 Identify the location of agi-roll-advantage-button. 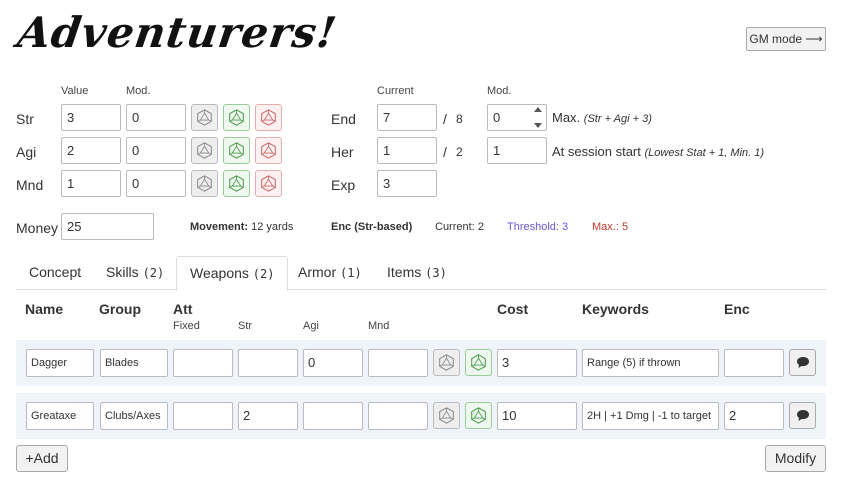
(236, 150).